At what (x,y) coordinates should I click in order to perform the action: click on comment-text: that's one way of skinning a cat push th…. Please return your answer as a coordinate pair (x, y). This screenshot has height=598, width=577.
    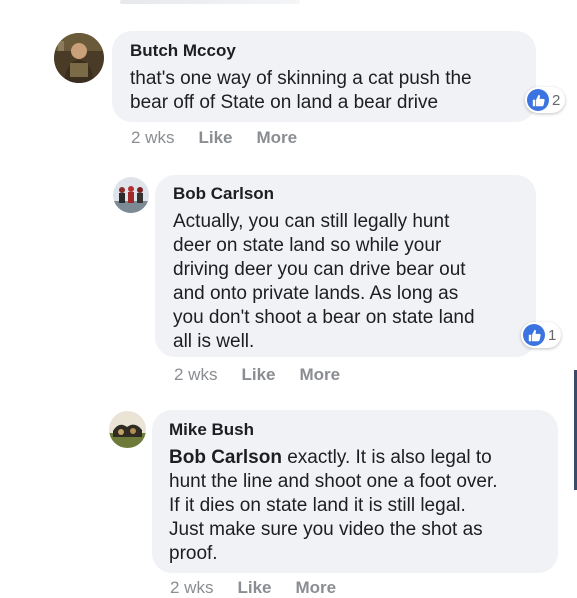
    Looking at the image, I should click on (301, 90).